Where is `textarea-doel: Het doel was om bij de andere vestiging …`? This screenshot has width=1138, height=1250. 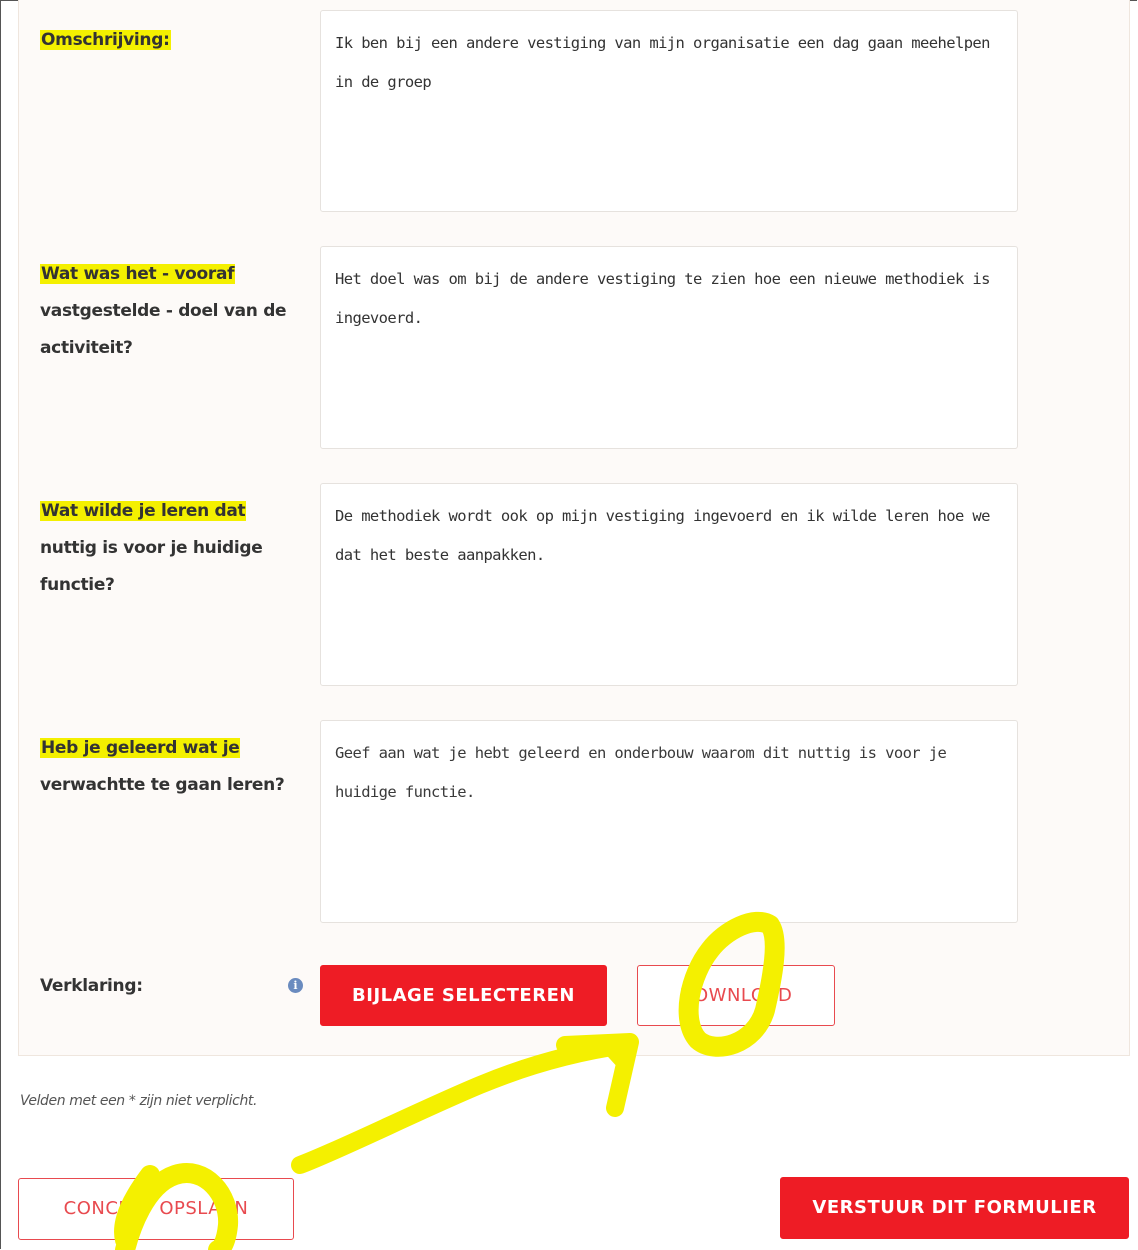
textarea-doel: Het doel was om bij de andere vestiging … is located at coordinates (669, 347).